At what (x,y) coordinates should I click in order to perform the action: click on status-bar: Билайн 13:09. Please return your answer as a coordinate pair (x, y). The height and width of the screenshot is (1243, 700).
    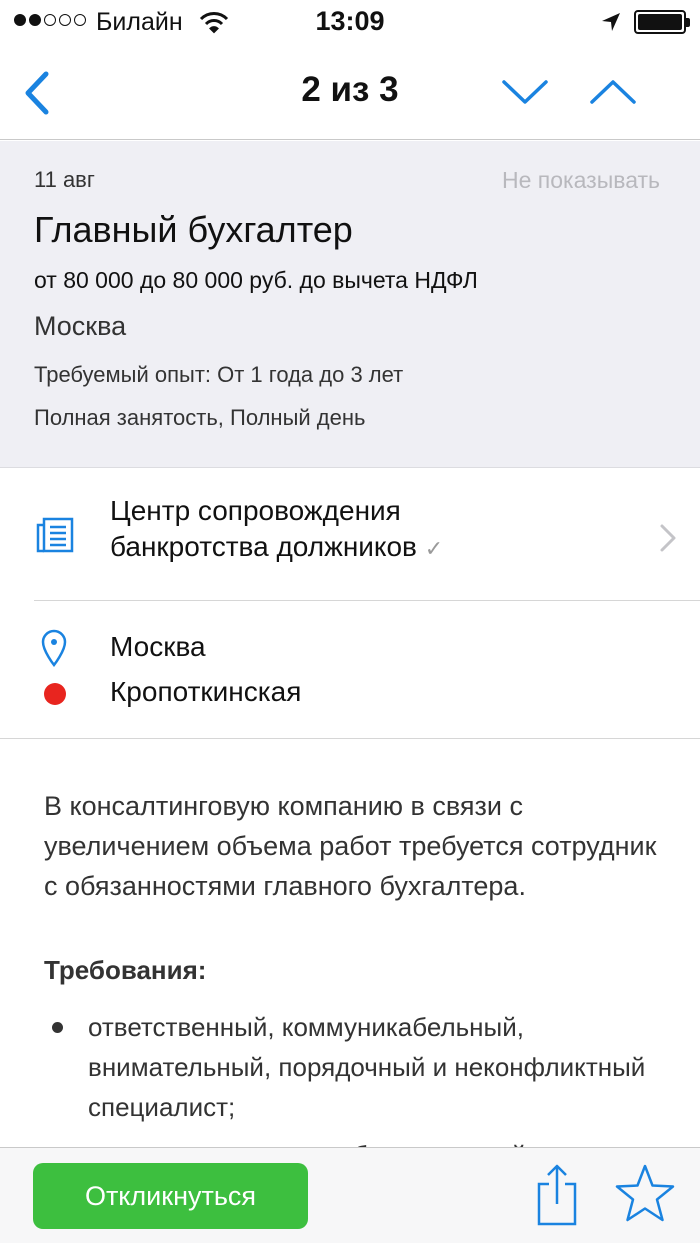
    Looking at the image, I should click on (350, 23).